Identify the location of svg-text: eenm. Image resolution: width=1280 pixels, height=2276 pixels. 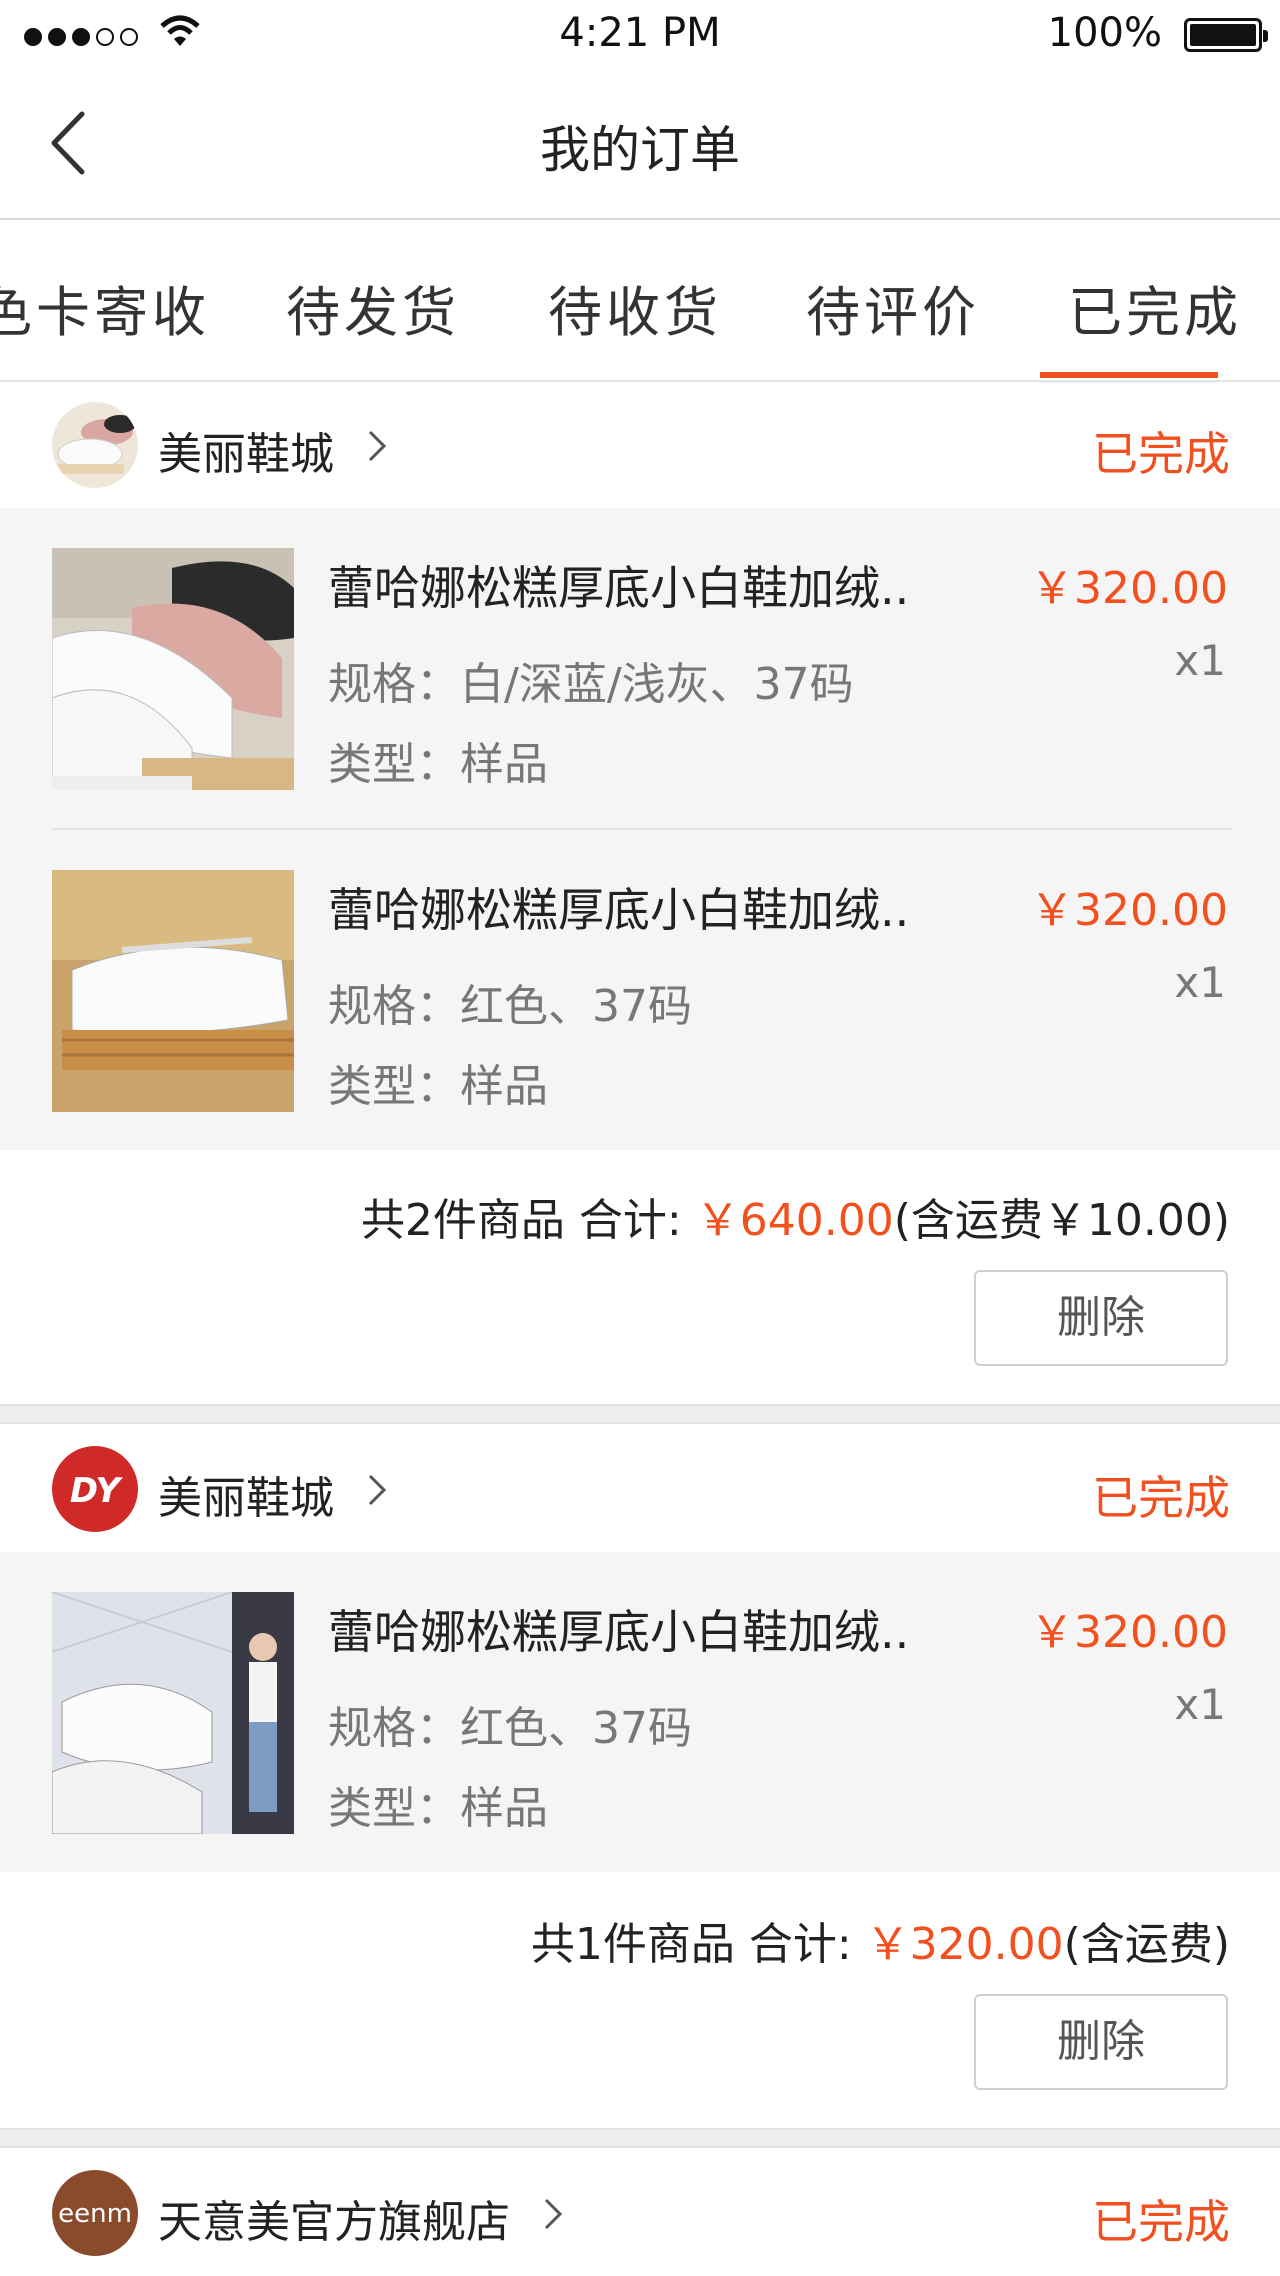
(95, 2214).